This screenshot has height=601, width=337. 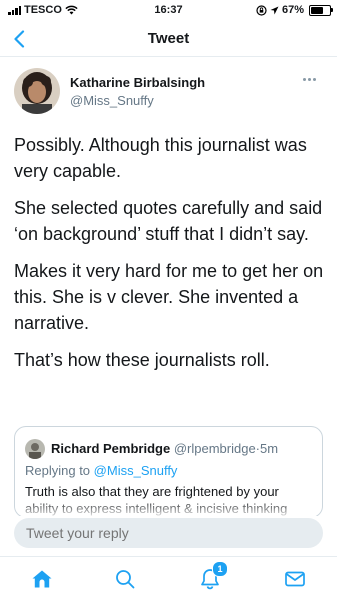 I want to click on reply-bar, so click(x=168, y=535).